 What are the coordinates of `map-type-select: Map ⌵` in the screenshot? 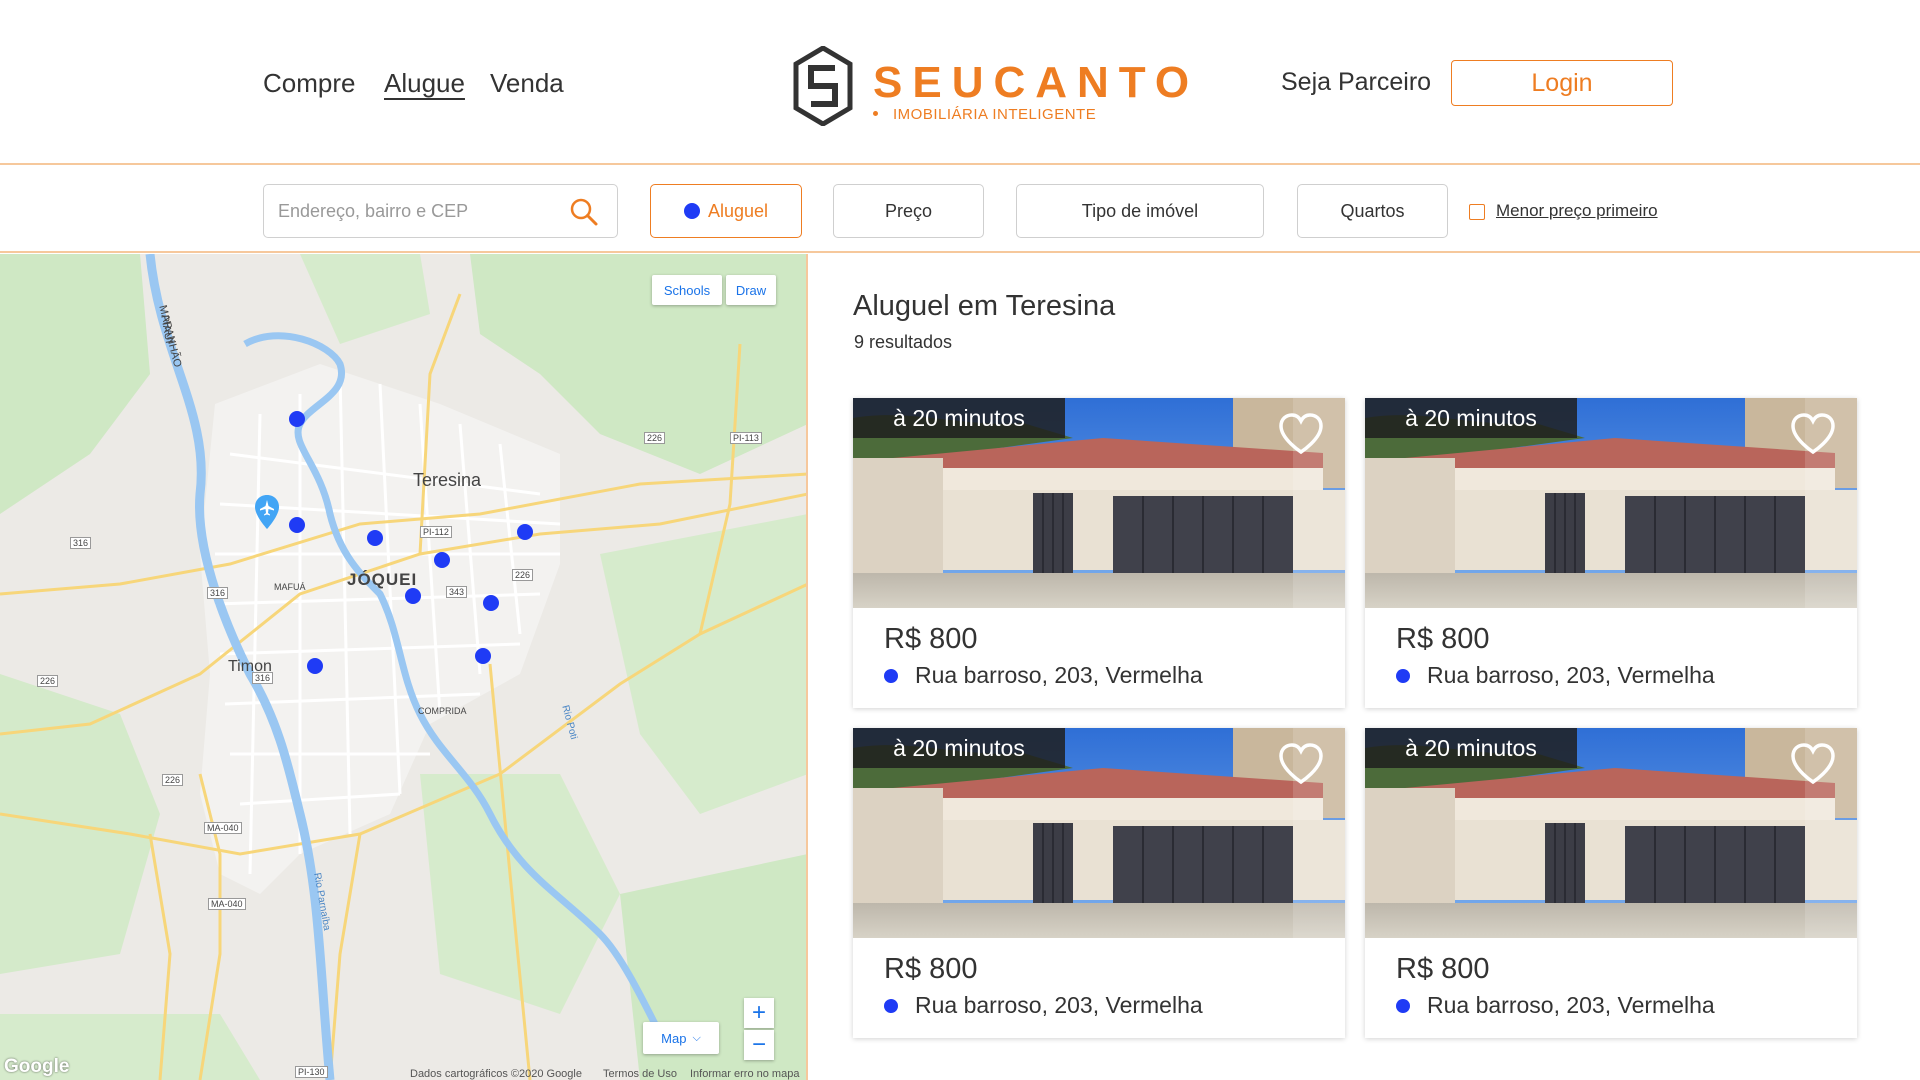 It's located at (681, 1038).